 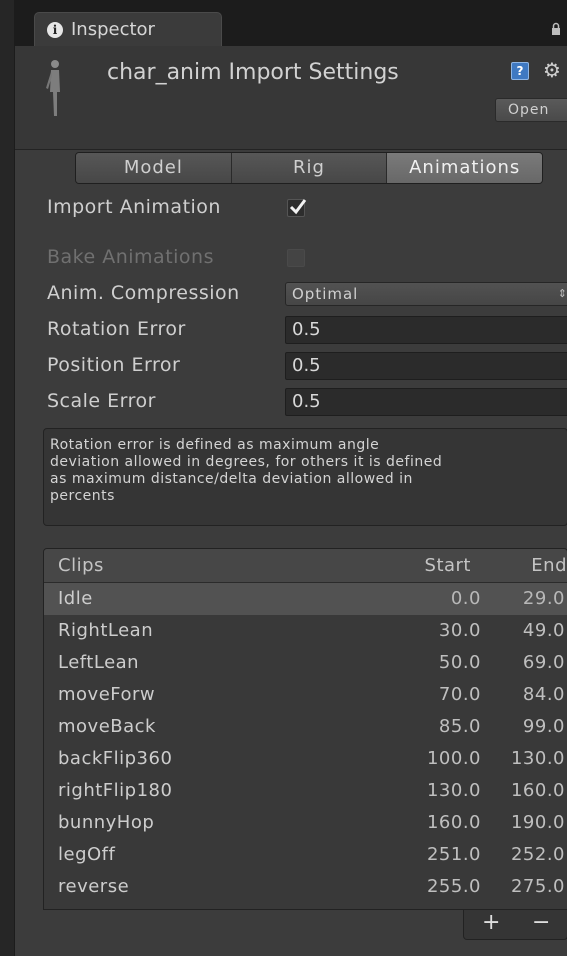 I want to click on scale-error-row: Scale Error 0.5, so click(x=307, y=402).